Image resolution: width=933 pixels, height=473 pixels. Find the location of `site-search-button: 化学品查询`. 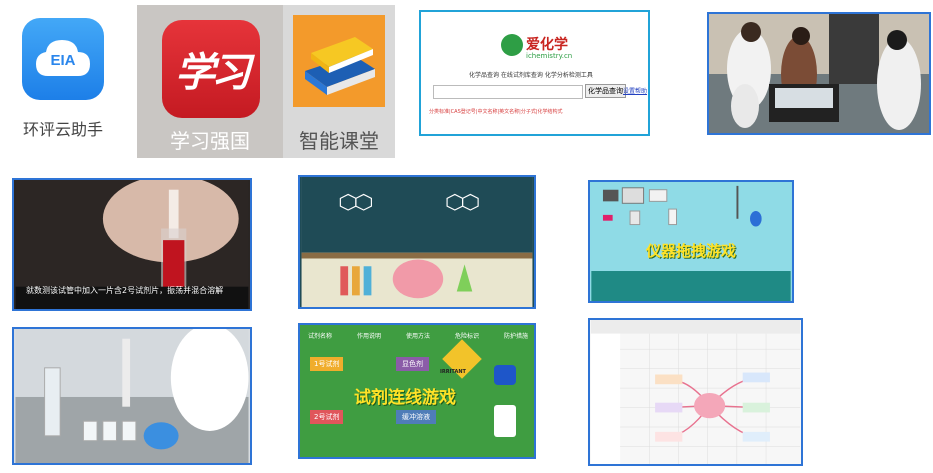

site-search-button: 化学品查询 is located at coordinates (605, 91).